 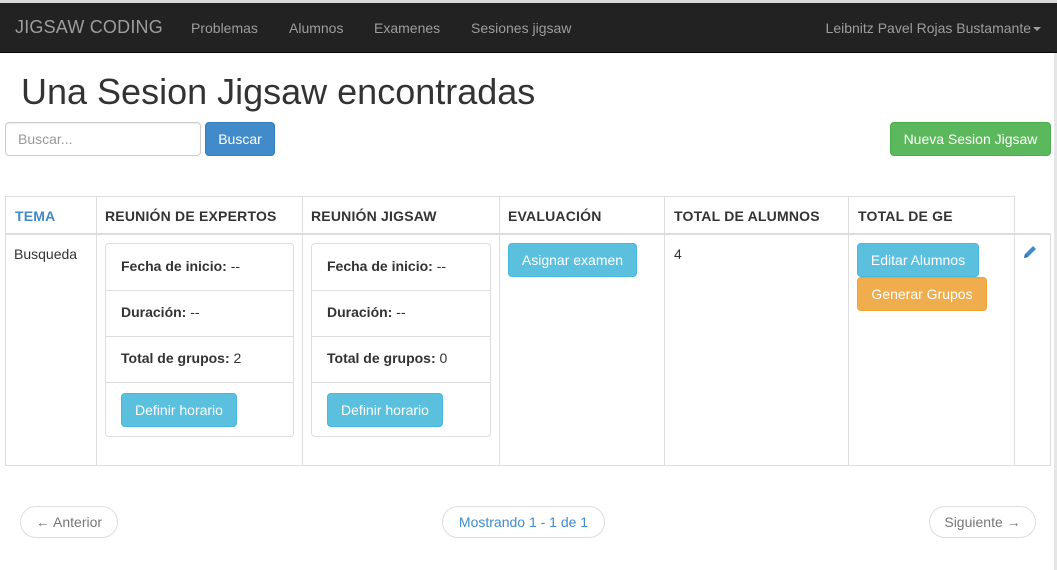 What do you see at coordinates (240, 139) in the screenshot?
I see `search-button: Buscar` at bounding box center [240, 139].